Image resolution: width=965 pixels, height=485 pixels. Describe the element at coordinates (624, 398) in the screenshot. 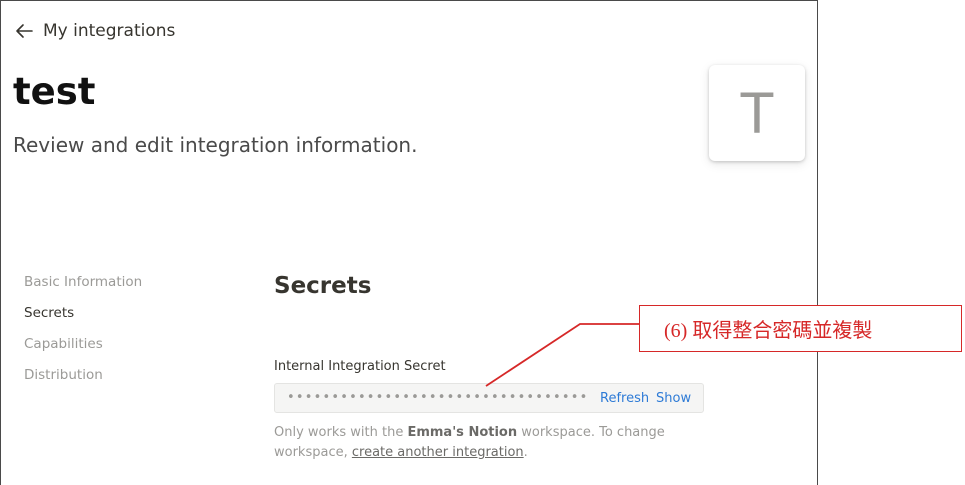

I see `refresh-button: Refresh` at that location.